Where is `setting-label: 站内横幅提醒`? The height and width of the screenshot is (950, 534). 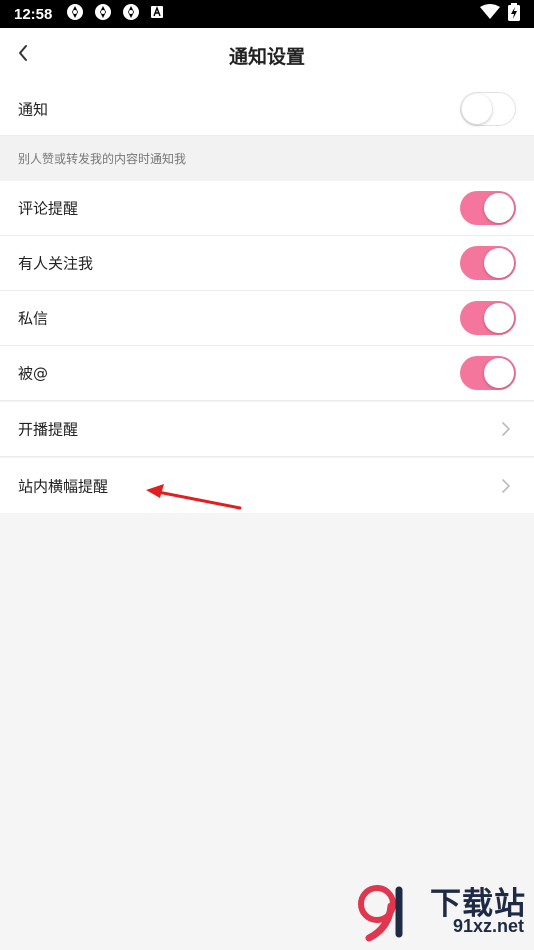 setting-label: 站内横幅提醒 is located at coordinates (63, 486).